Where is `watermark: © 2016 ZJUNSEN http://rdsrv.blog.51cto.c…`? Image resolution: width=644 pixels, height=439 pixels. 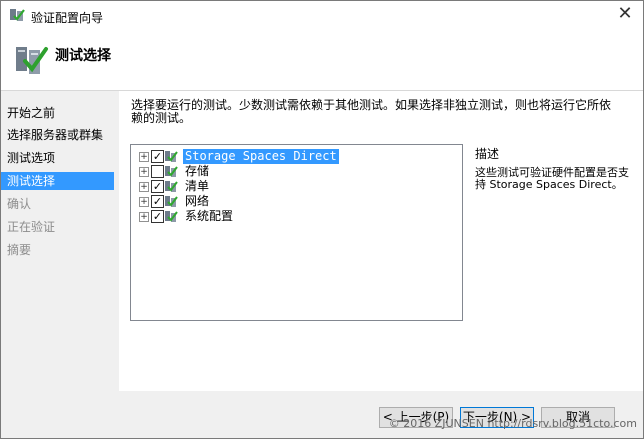 watermark: © 2016 ZJUNSEN http://rdsrv.blog.51cto.c… is located at coordinates (512, 423).